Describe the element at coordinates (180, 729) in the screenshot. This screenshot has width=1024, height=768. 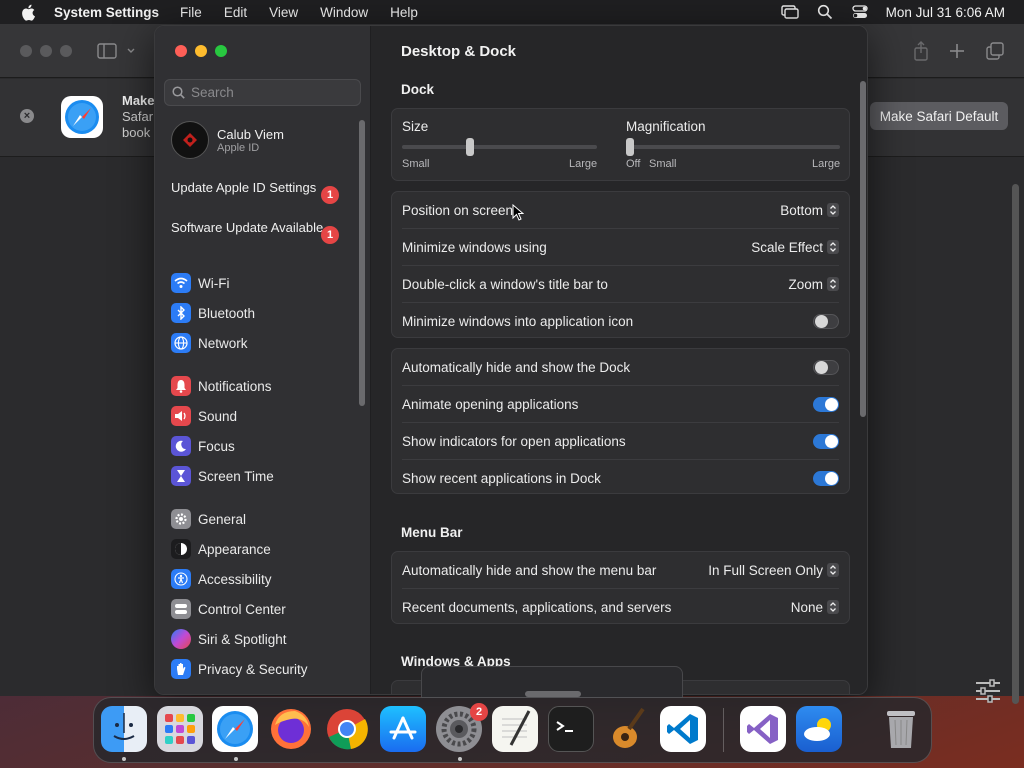
I see `launchpad-icon` at that location.